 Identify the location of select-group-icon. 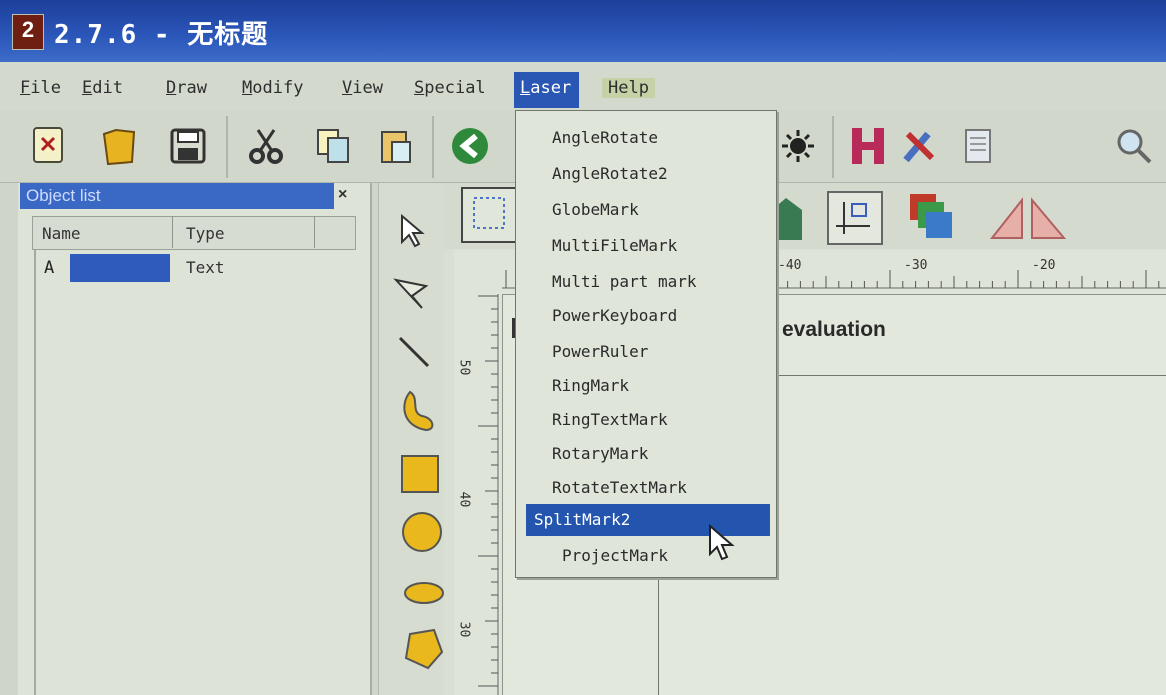
(490, 215).